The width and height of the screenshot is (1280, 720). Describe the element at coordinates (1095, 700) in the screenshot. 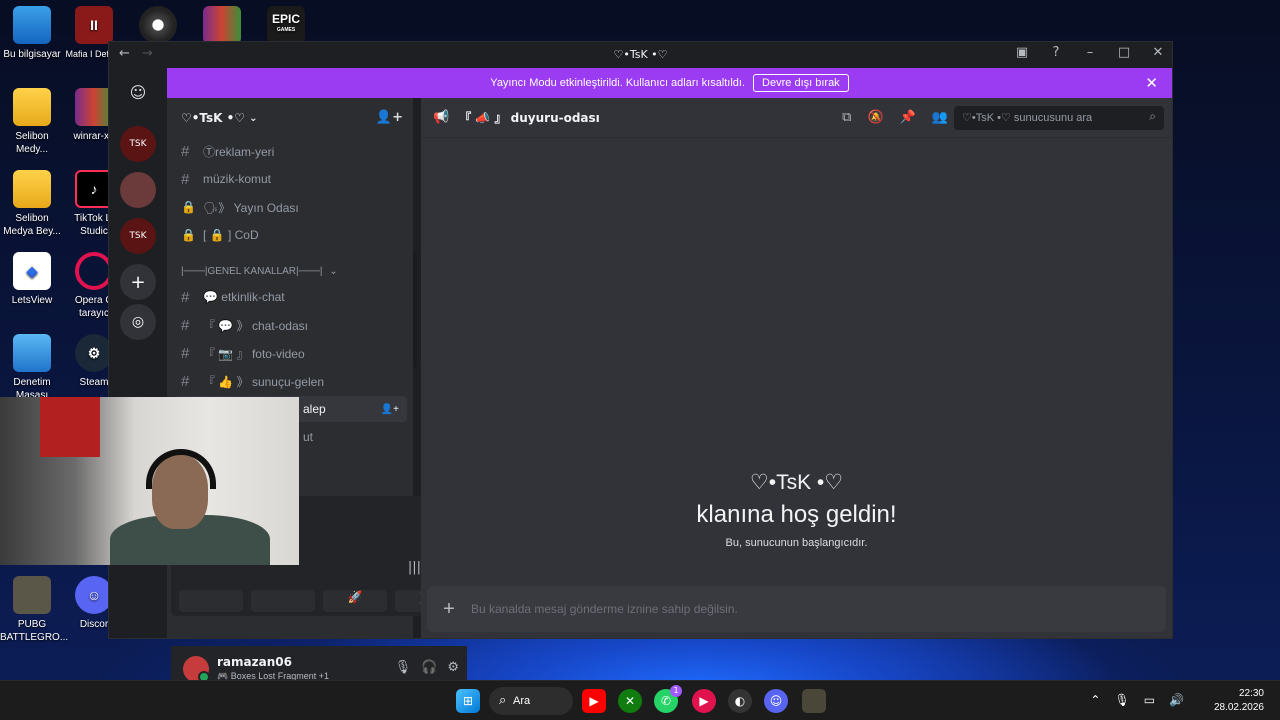

I see `chevron-up-icon: ⌃` at that location.